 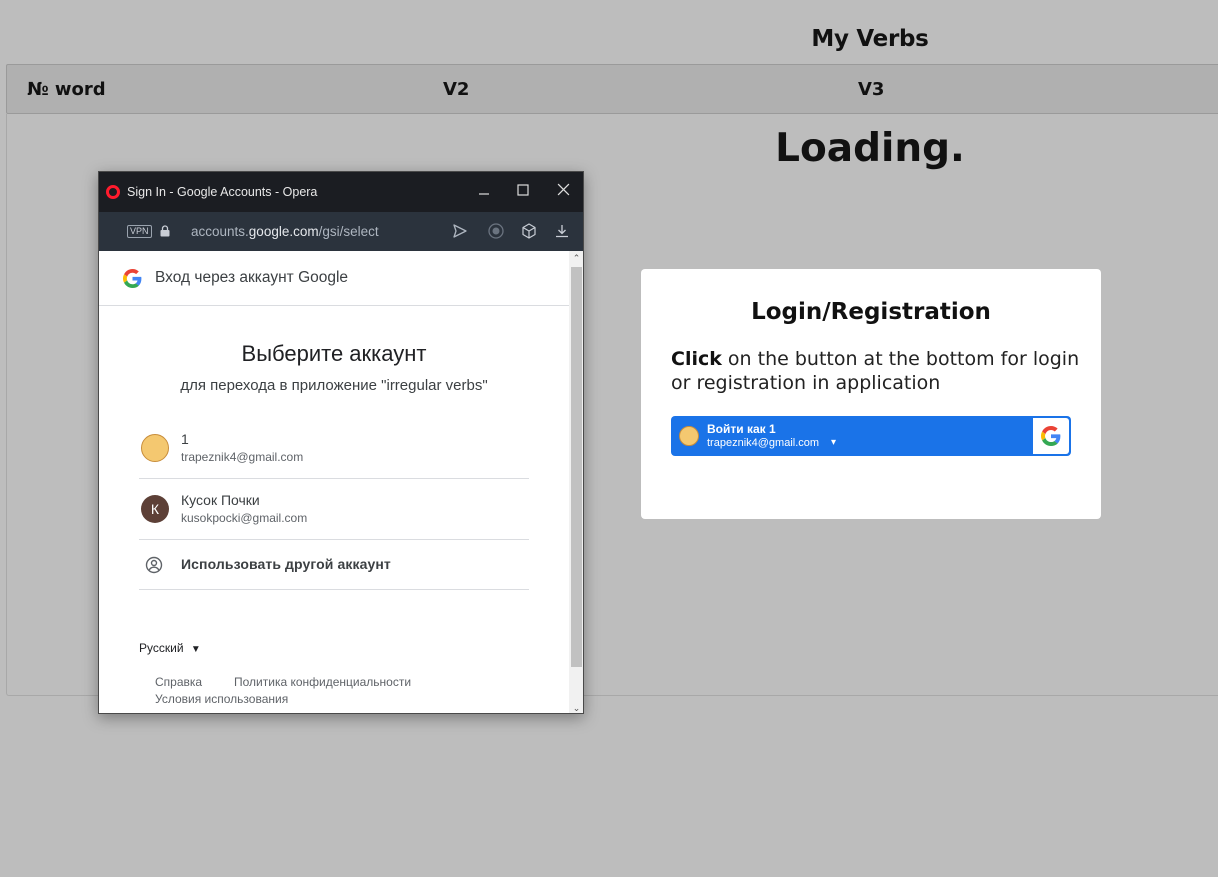 What do you see at coordinates (341, 192) in the screenshot?
I see `window-titlebar: Sign In - Google Accounts - Opera` at bounding box center [341, 192].